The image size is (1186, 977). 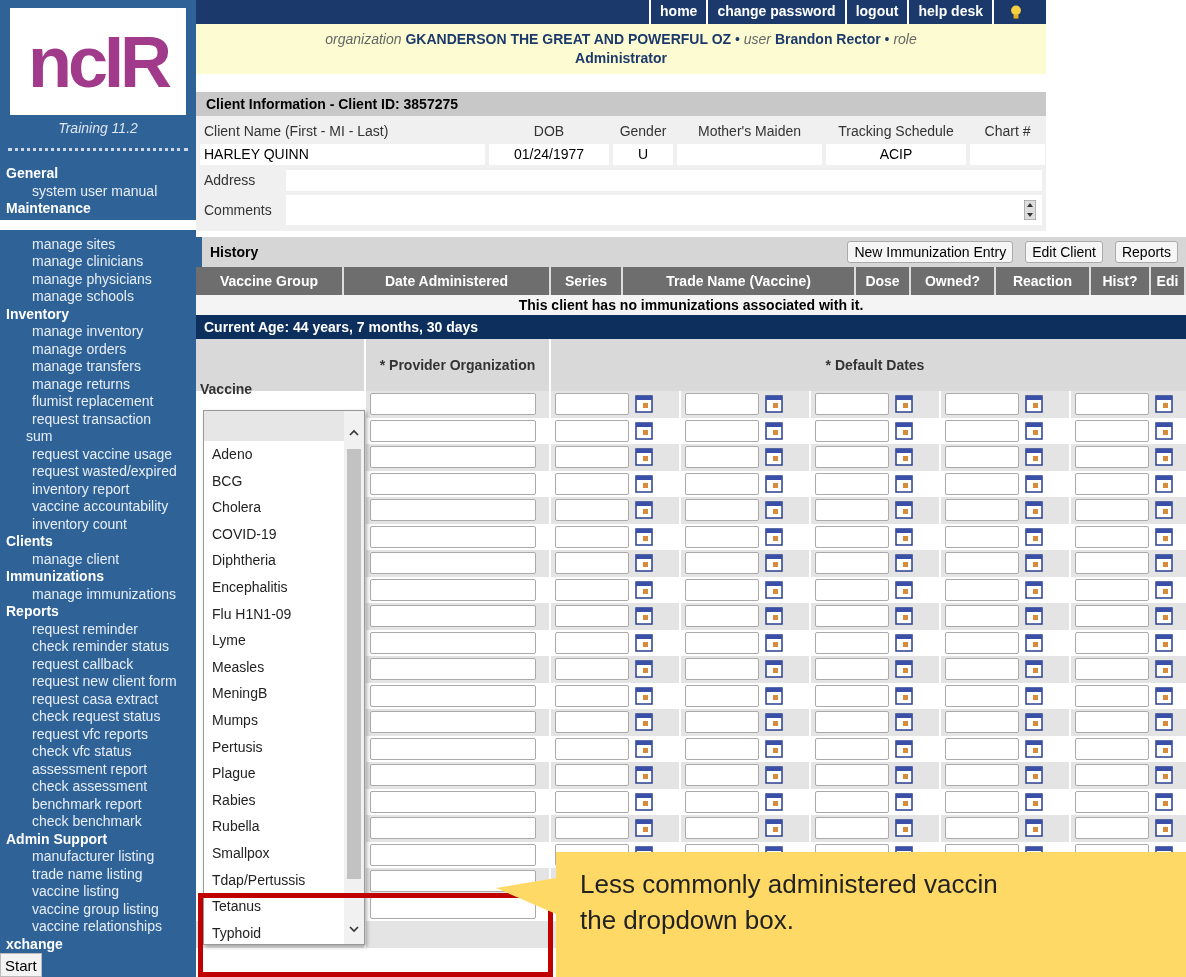 What do you see at coordinates (63, 524) in the screenshot?
I see `sidebar-item: inventory count` at bounding box center [63, 524].